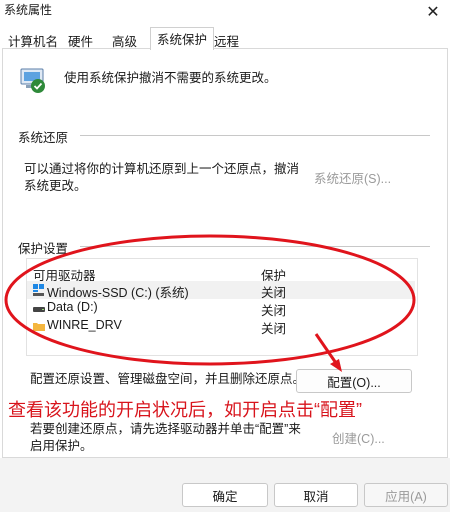 The width and height of the screenshot is (450, 512). What do you see at coordinates (39, 309) in the screenshot?
I see `drive-icon` at bounding box center [39, 309].